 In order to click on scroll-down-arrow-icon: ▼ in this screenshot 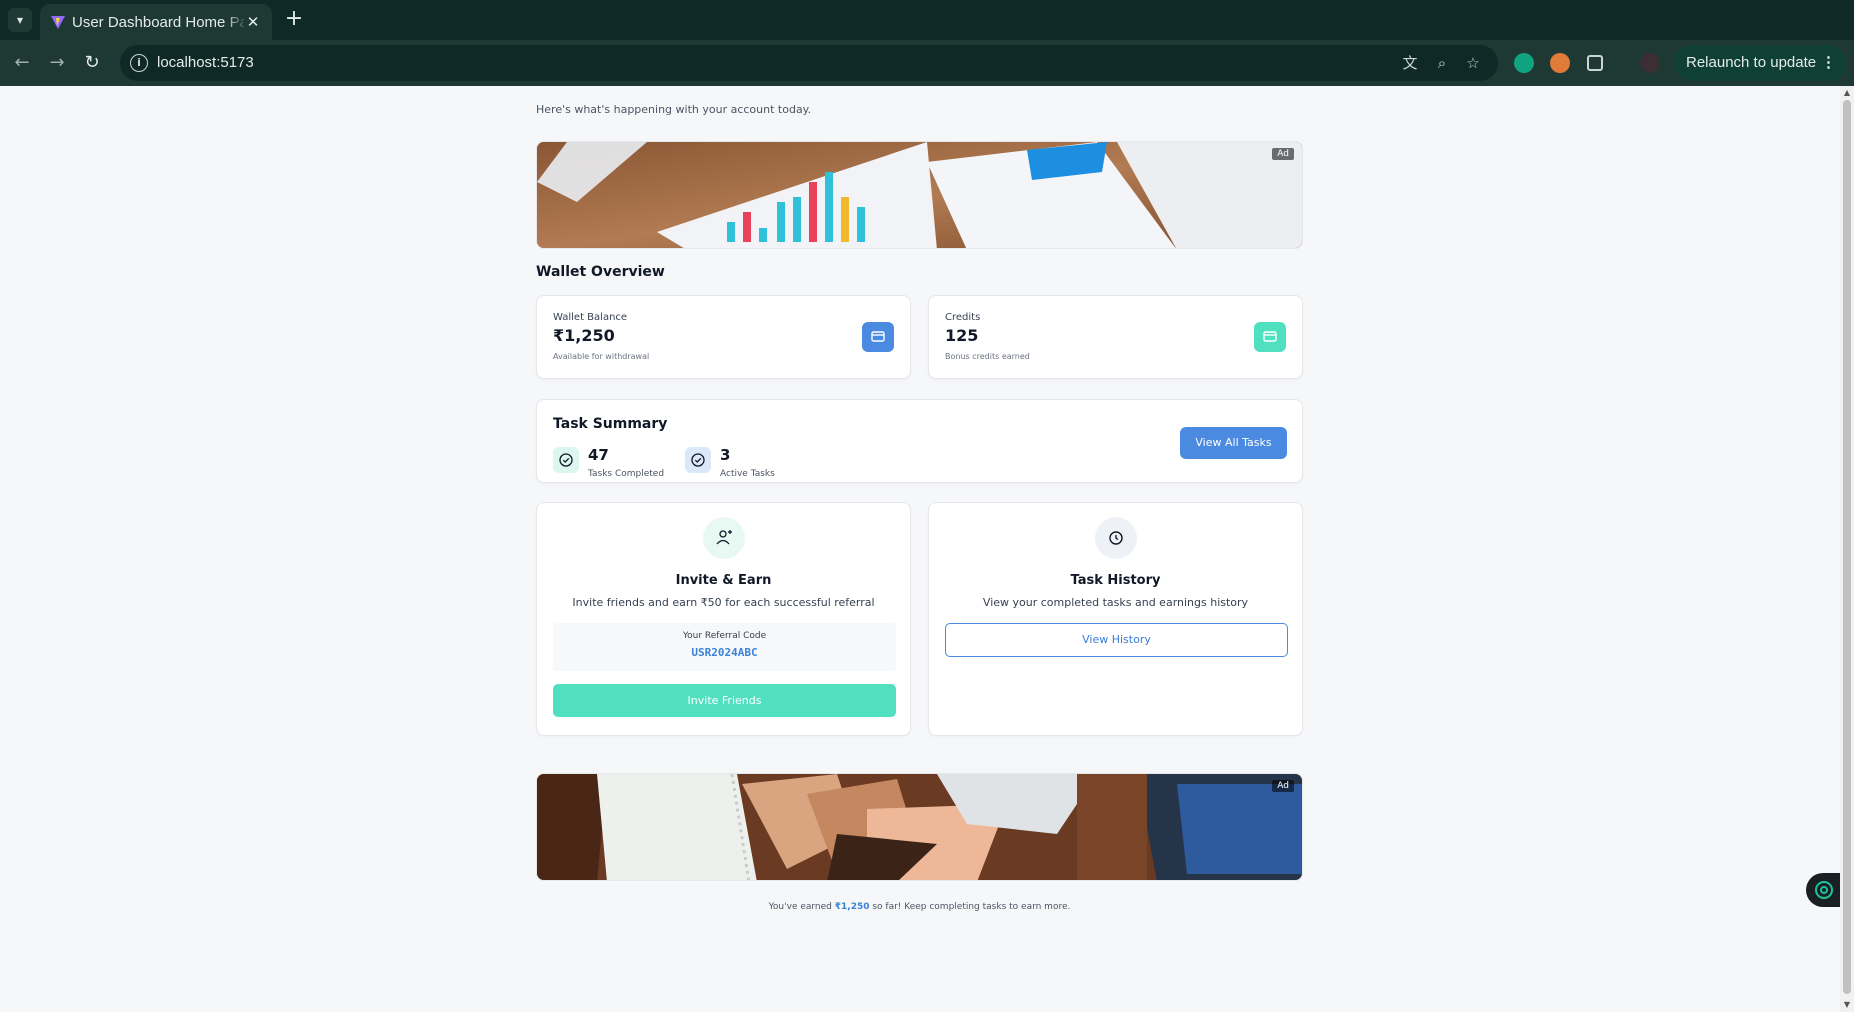, I will do `click(1847, 1005)`.